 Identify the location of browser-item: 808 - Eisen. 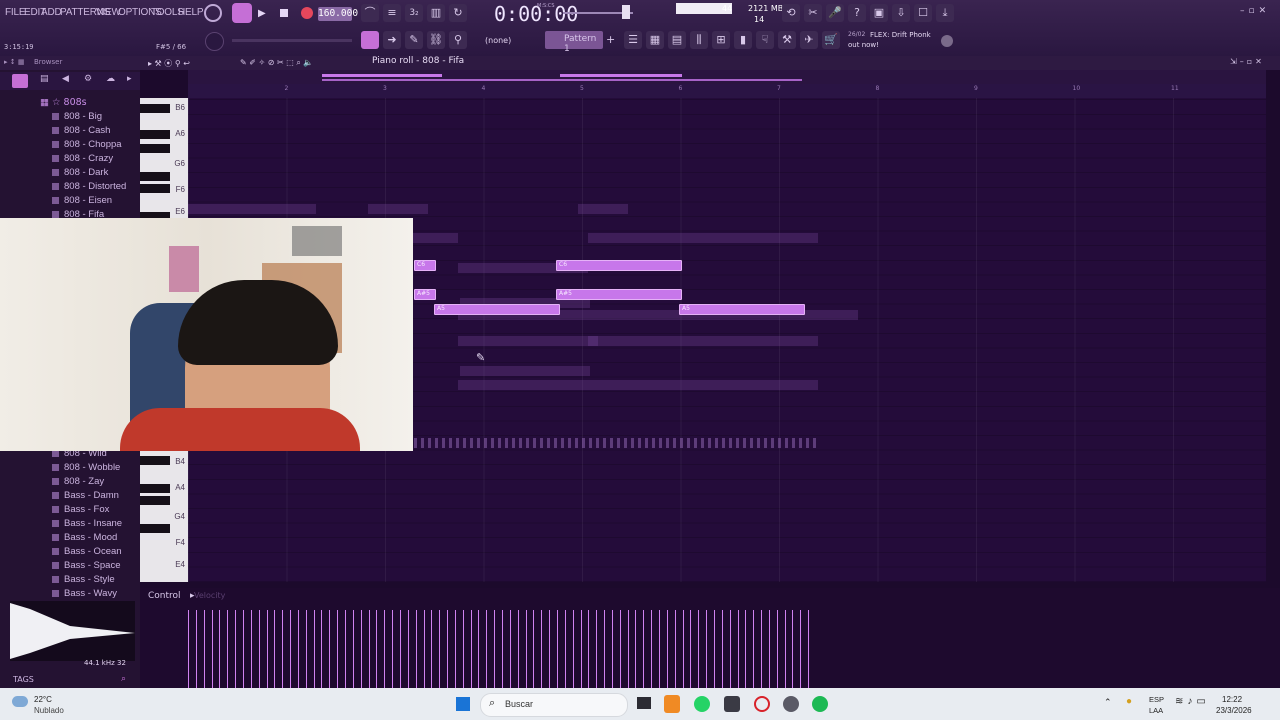
(82, 200).